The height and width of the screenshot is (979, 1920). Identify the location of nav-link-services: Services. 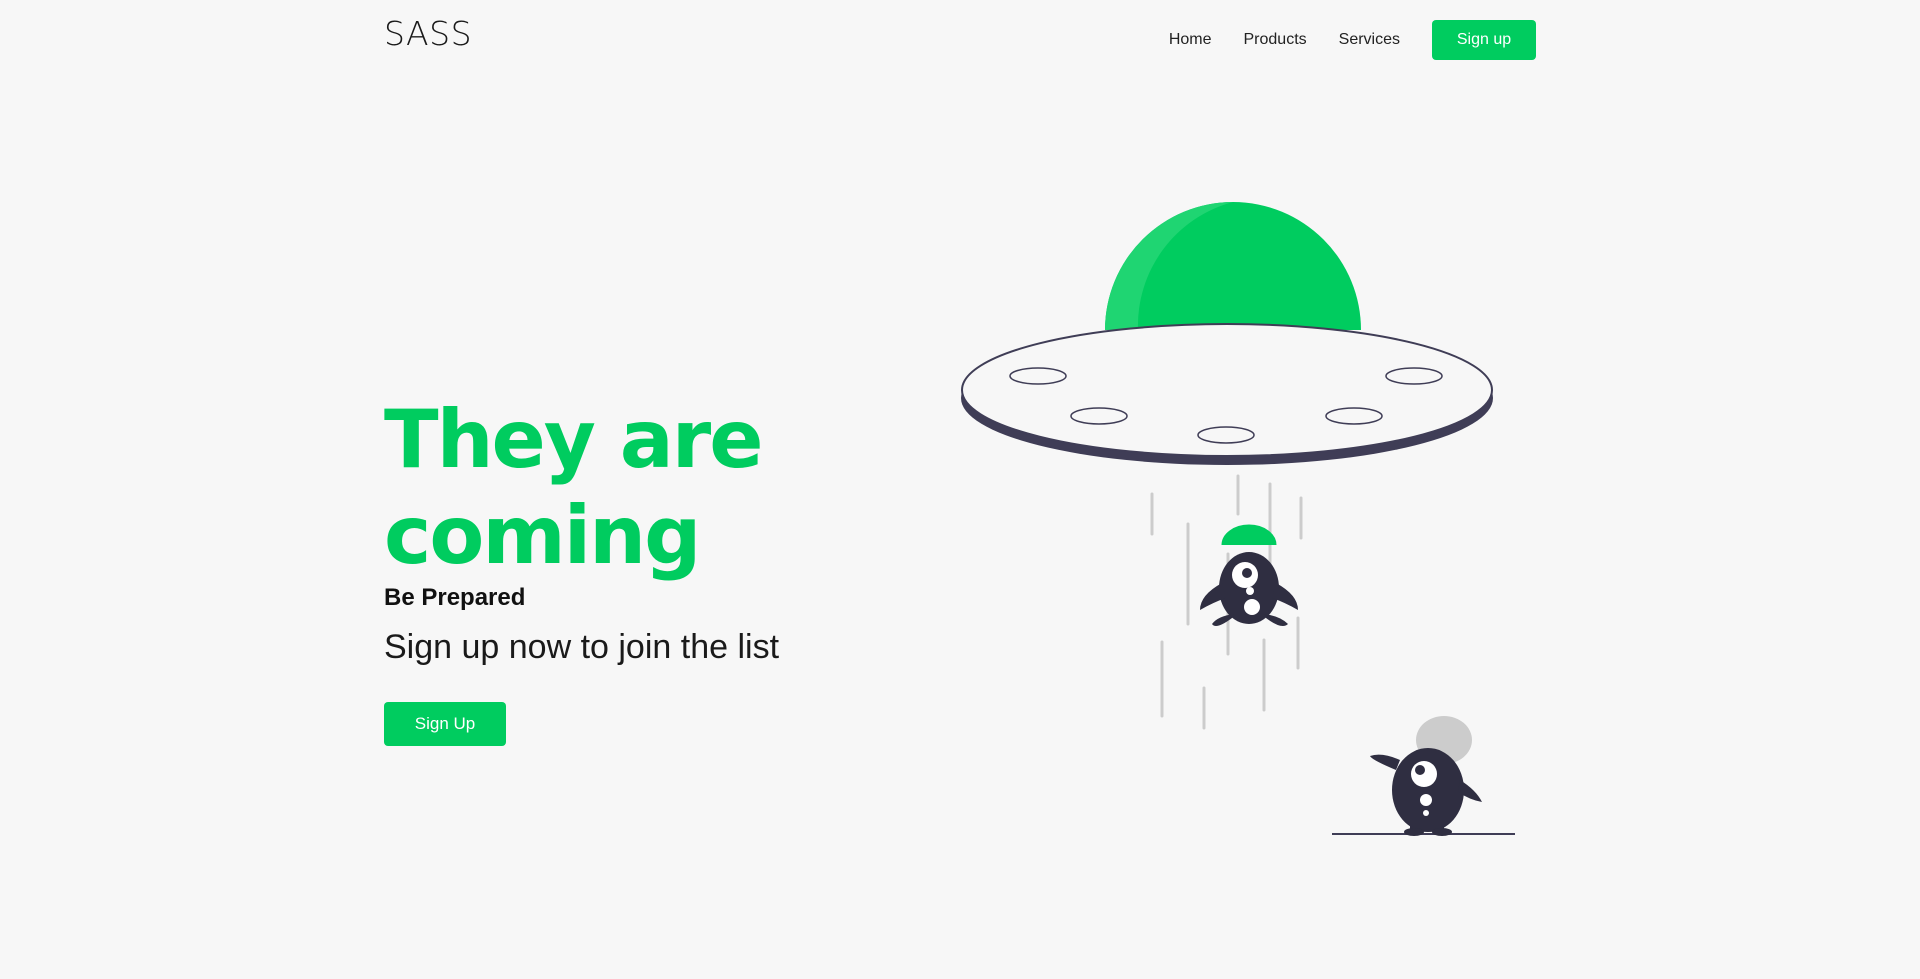
(1369, 40).